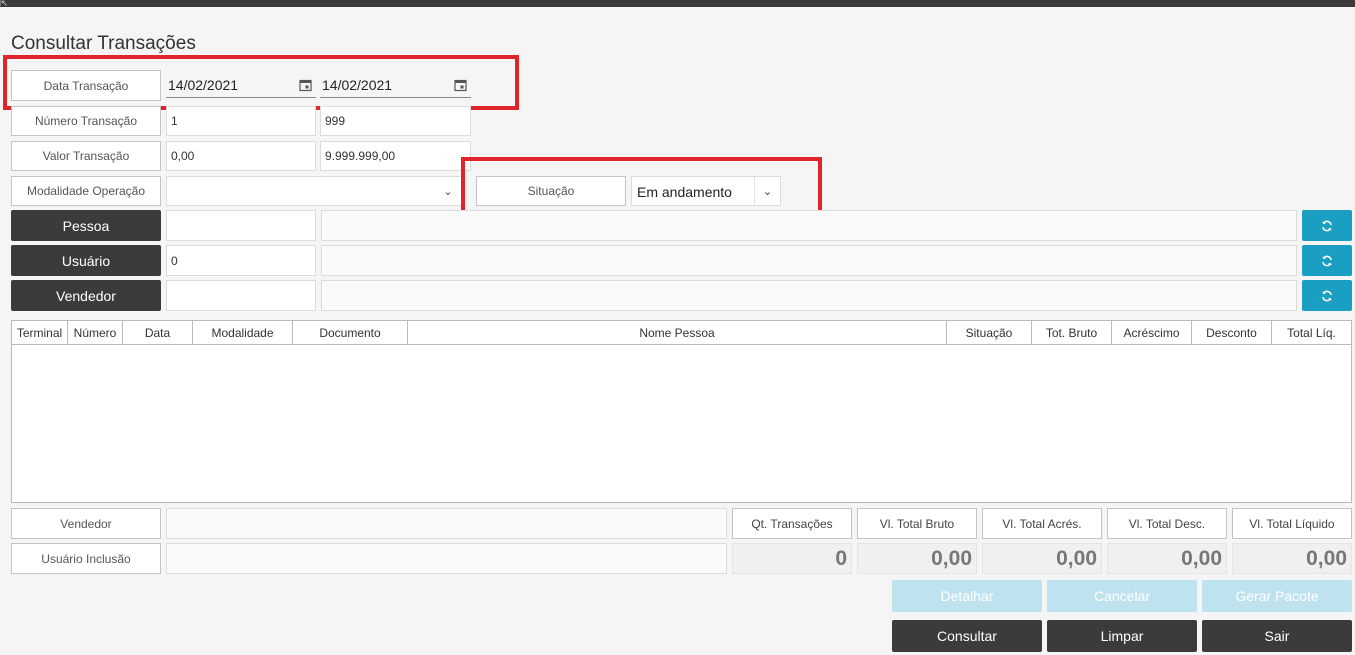 The image size is (1355, 655). I want to click on numero-from-input: 1, so click(241, 121).